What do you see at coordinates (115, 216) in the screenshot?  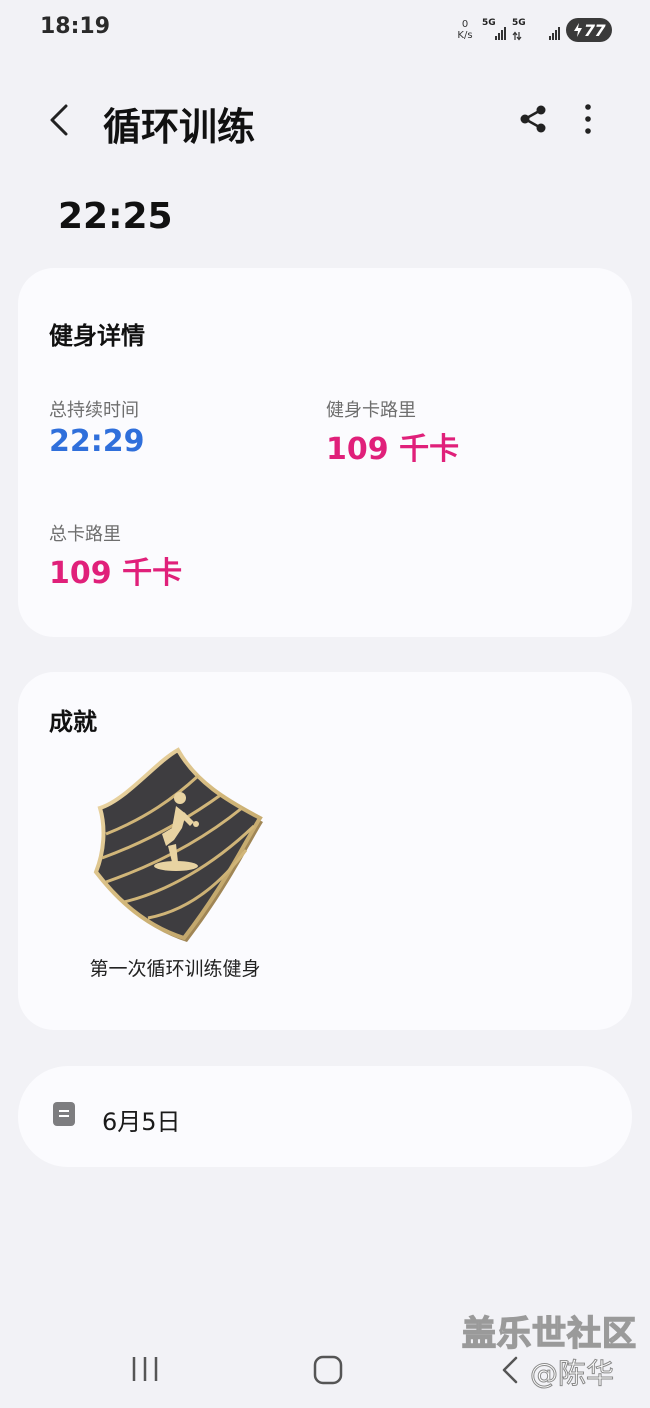 I see `workout-start-time: 22:25` at bounding box center [115, 216].